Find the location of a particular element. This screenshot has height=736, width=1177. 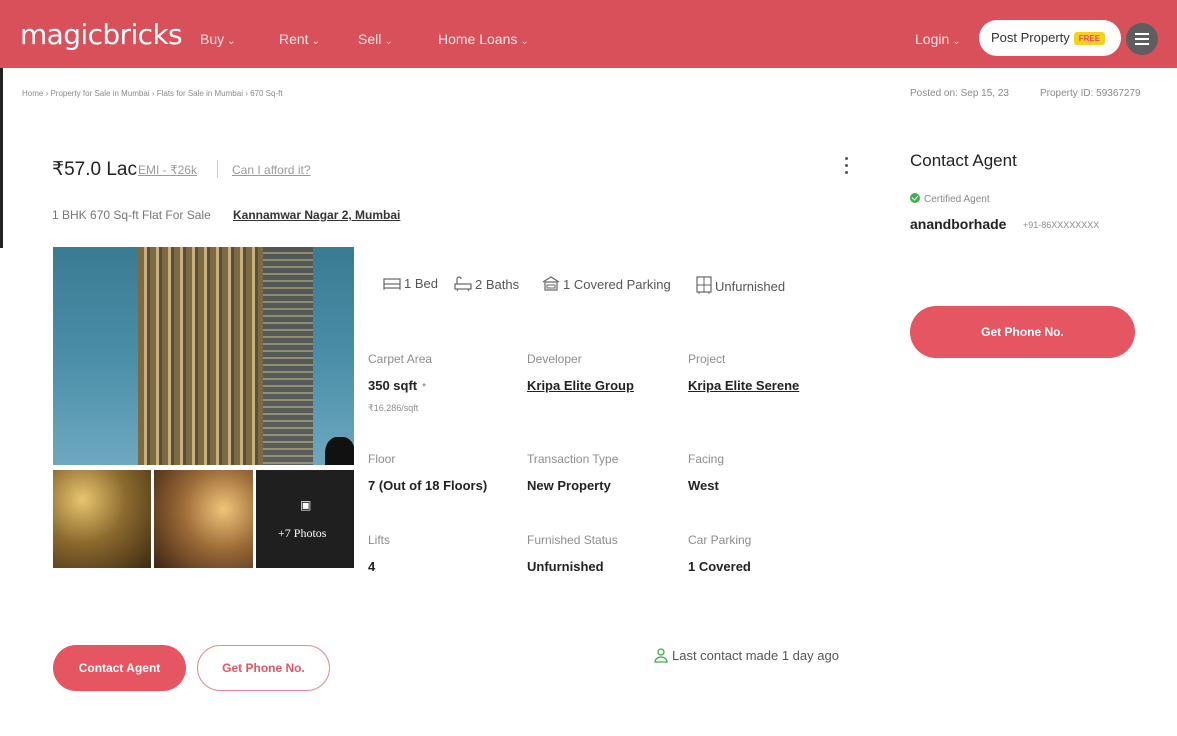

photo-thumb-living is located at coordinates (102, 519).